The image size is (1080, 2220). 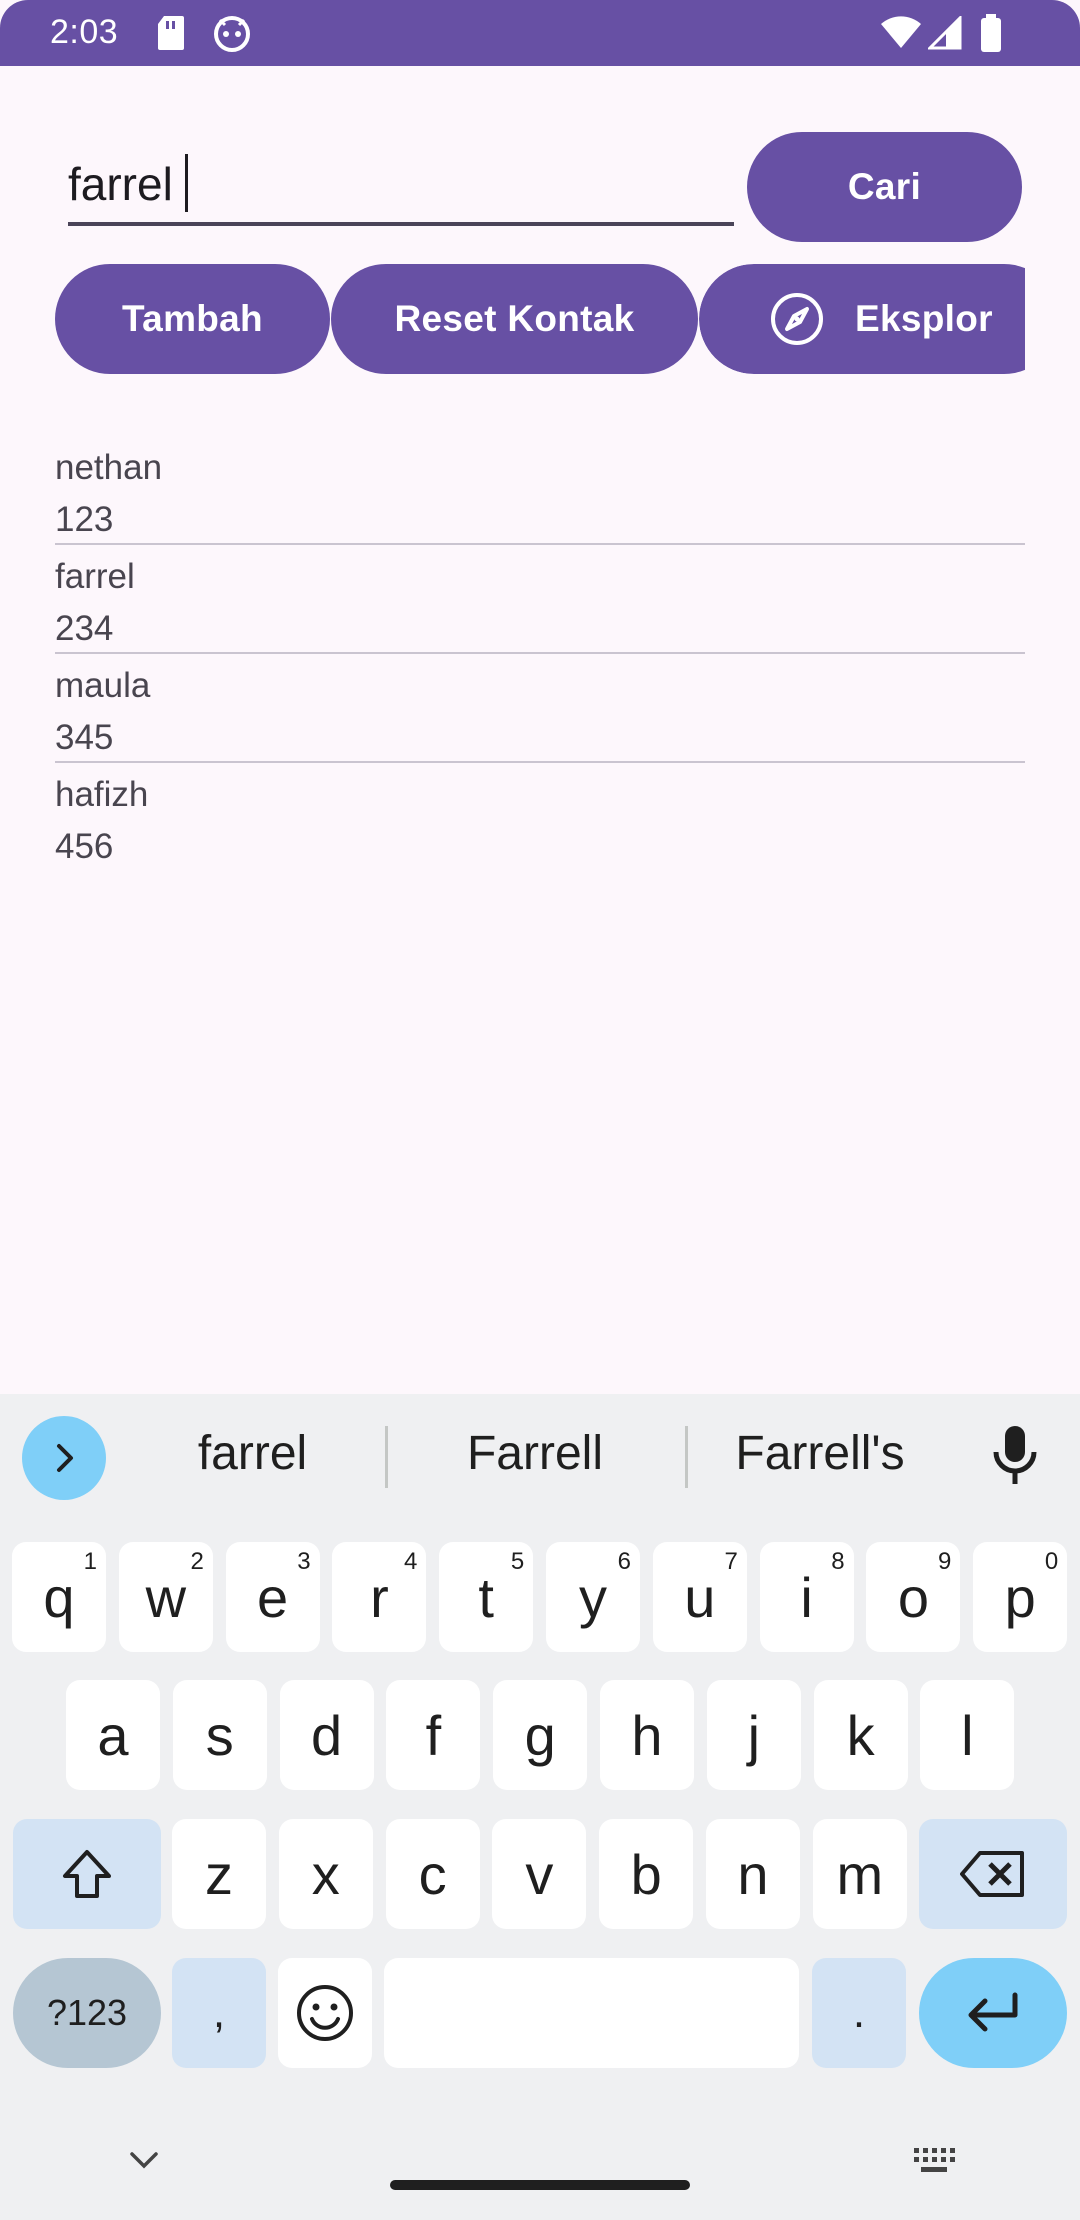 I want to click on key-label: p, so click(x=1020, y=1597).